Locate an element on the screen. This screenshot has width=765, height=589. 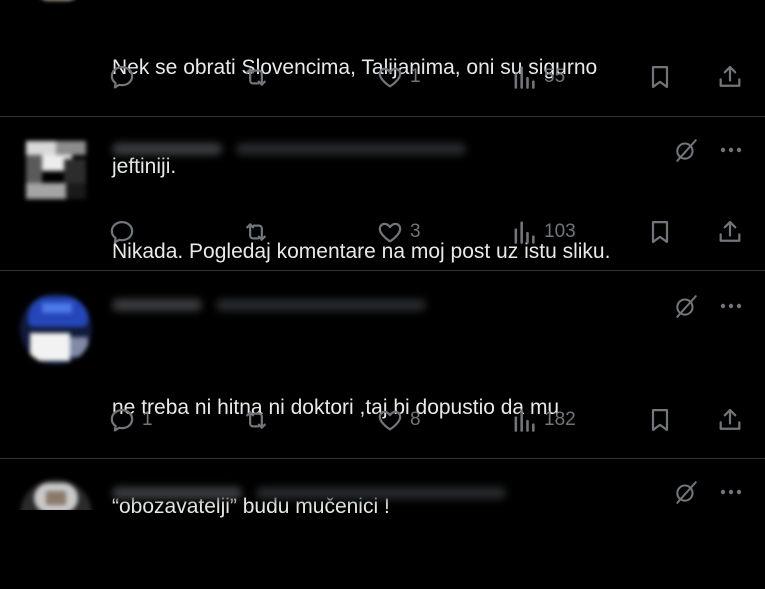
action-bar: 3 103 is located at coordinates (428, 232).